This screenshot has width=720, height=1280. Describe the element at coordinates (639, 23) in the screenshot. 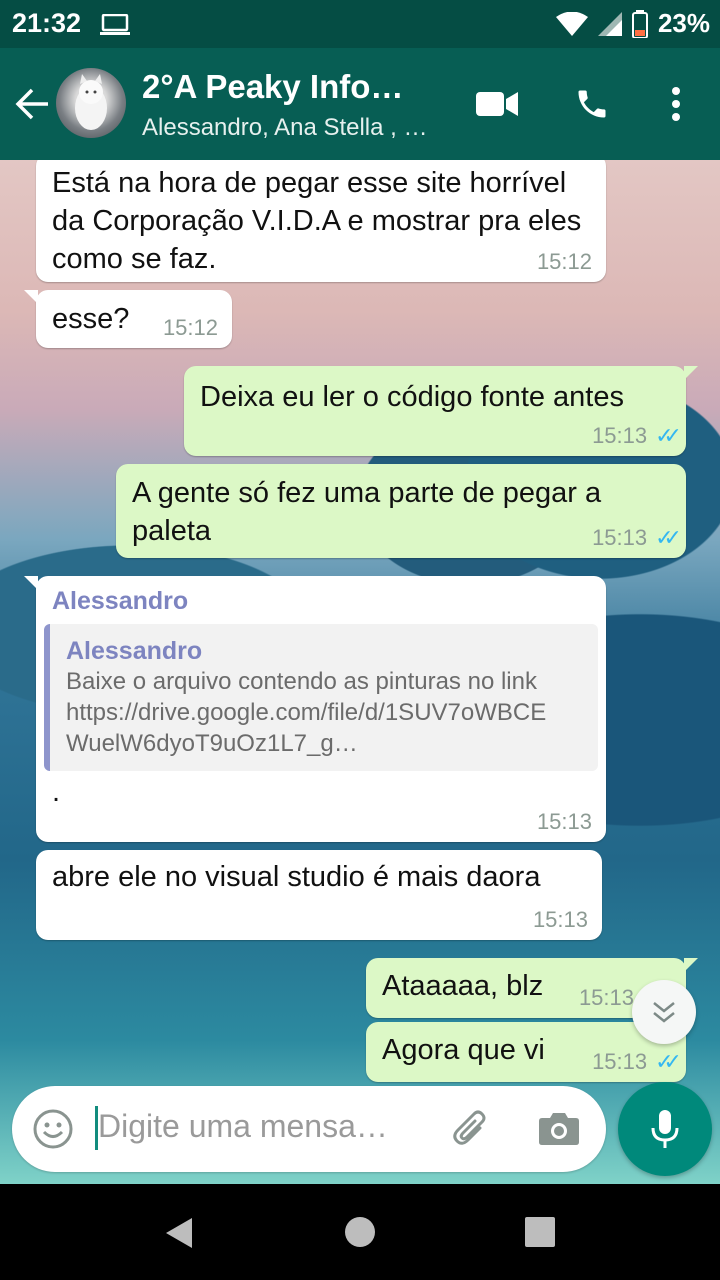

I see `battery-icon` at that location.